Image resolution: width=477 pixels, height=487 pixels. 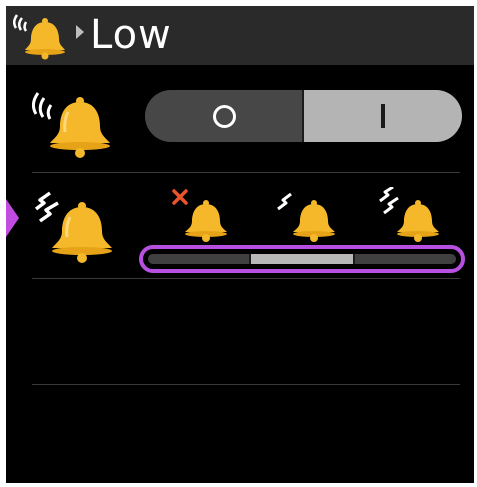 I want to click on toggle-separator, so click(x=303, y=116).